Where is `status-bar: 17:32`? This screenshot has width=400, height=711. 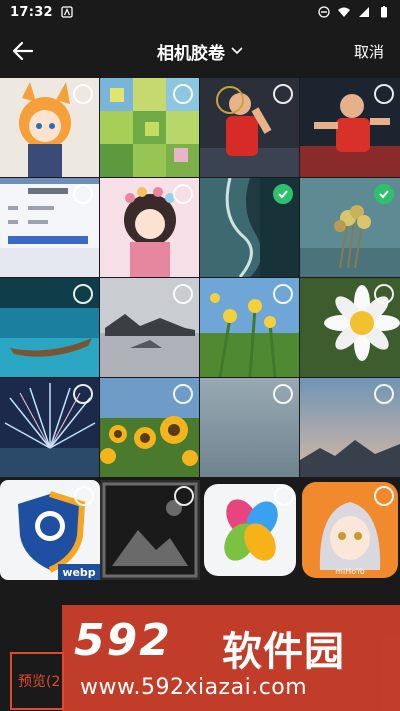
status-bar: 17:32 is located at coordinates (200, 12).